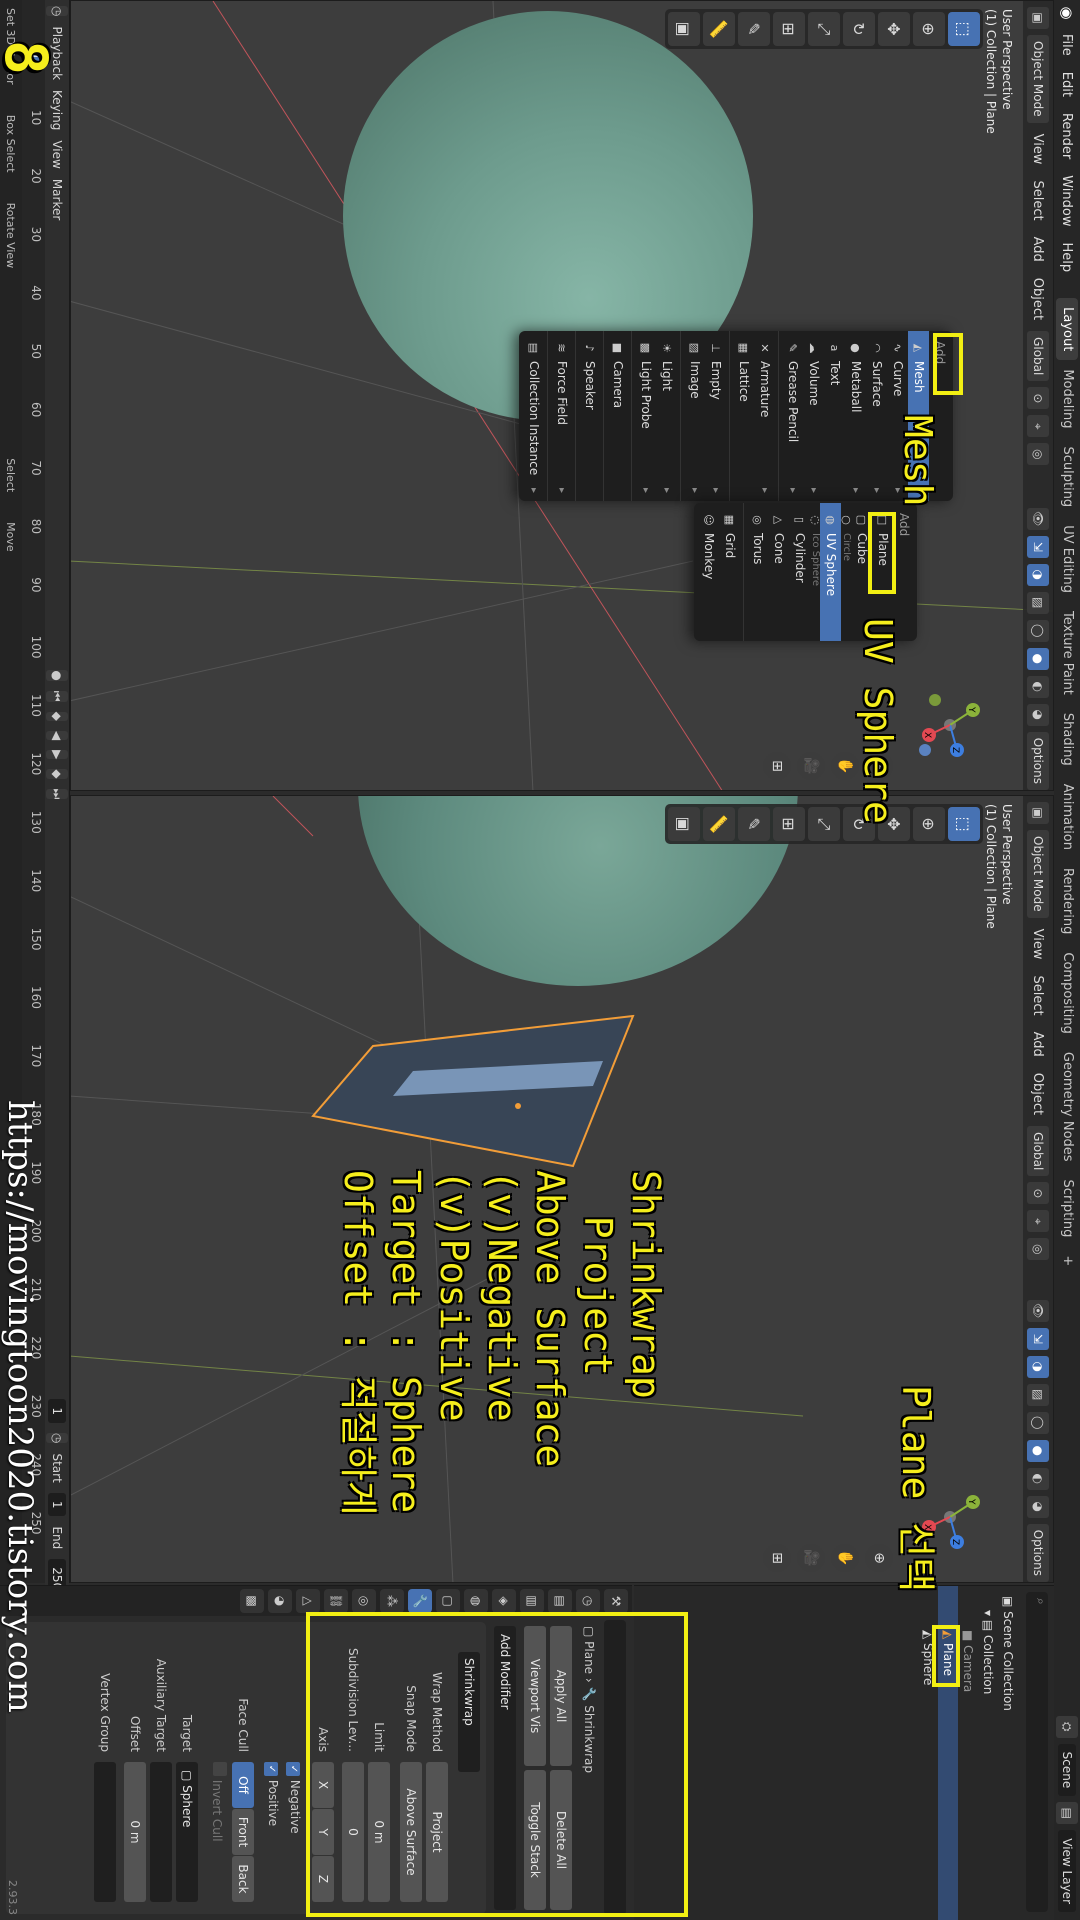 This screenshot has width=1080, height=1920. What do you see at coordinates (57, 1504) in the screenshot?
I see `start-frame-field: 1` at bounding box center [57, 1504].